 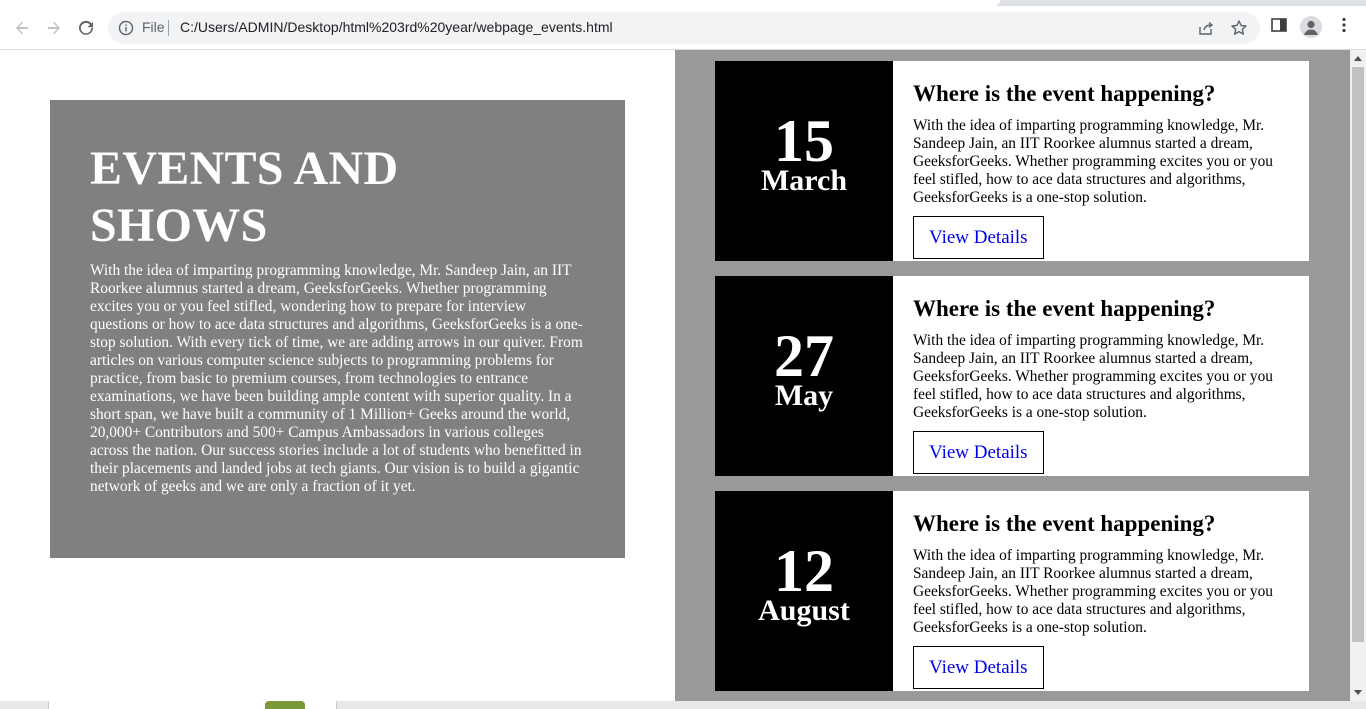 What do you see at coordinates (804, 376) in the screenshot?
I see `event-date-block: 27 May` at bounding box center [804, 376].